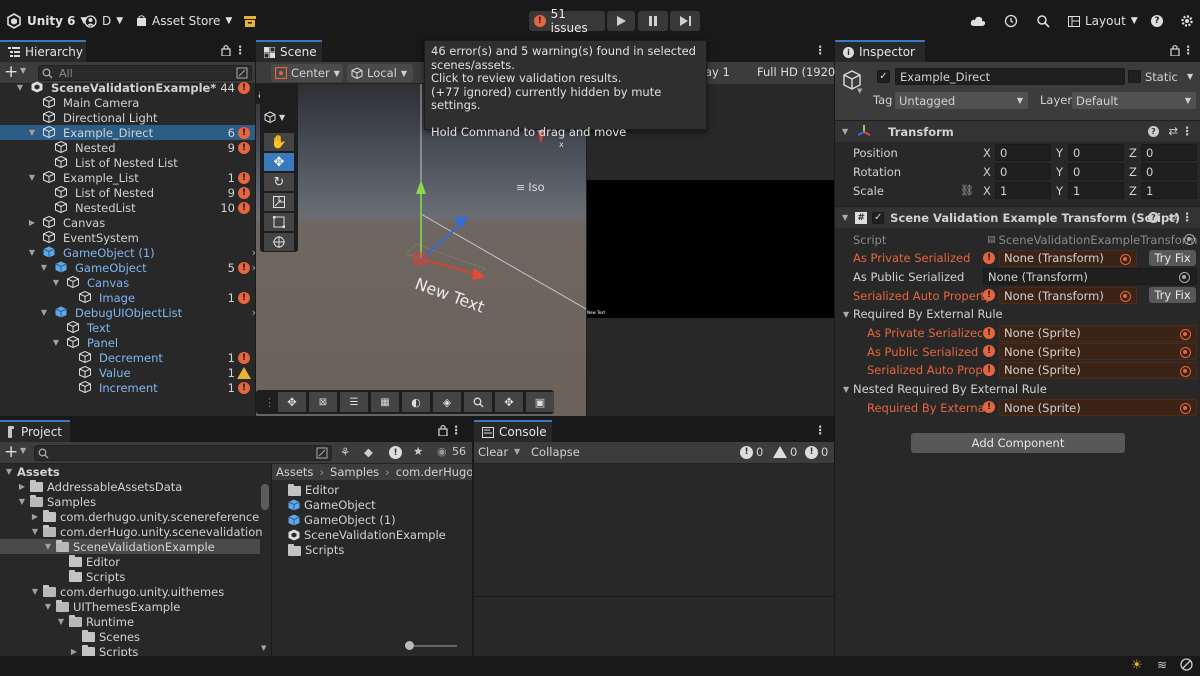 The width and height of the screenshot is (1200, 676). I want to click on tool-mode-dropdown: ▼, so click(279, 117).